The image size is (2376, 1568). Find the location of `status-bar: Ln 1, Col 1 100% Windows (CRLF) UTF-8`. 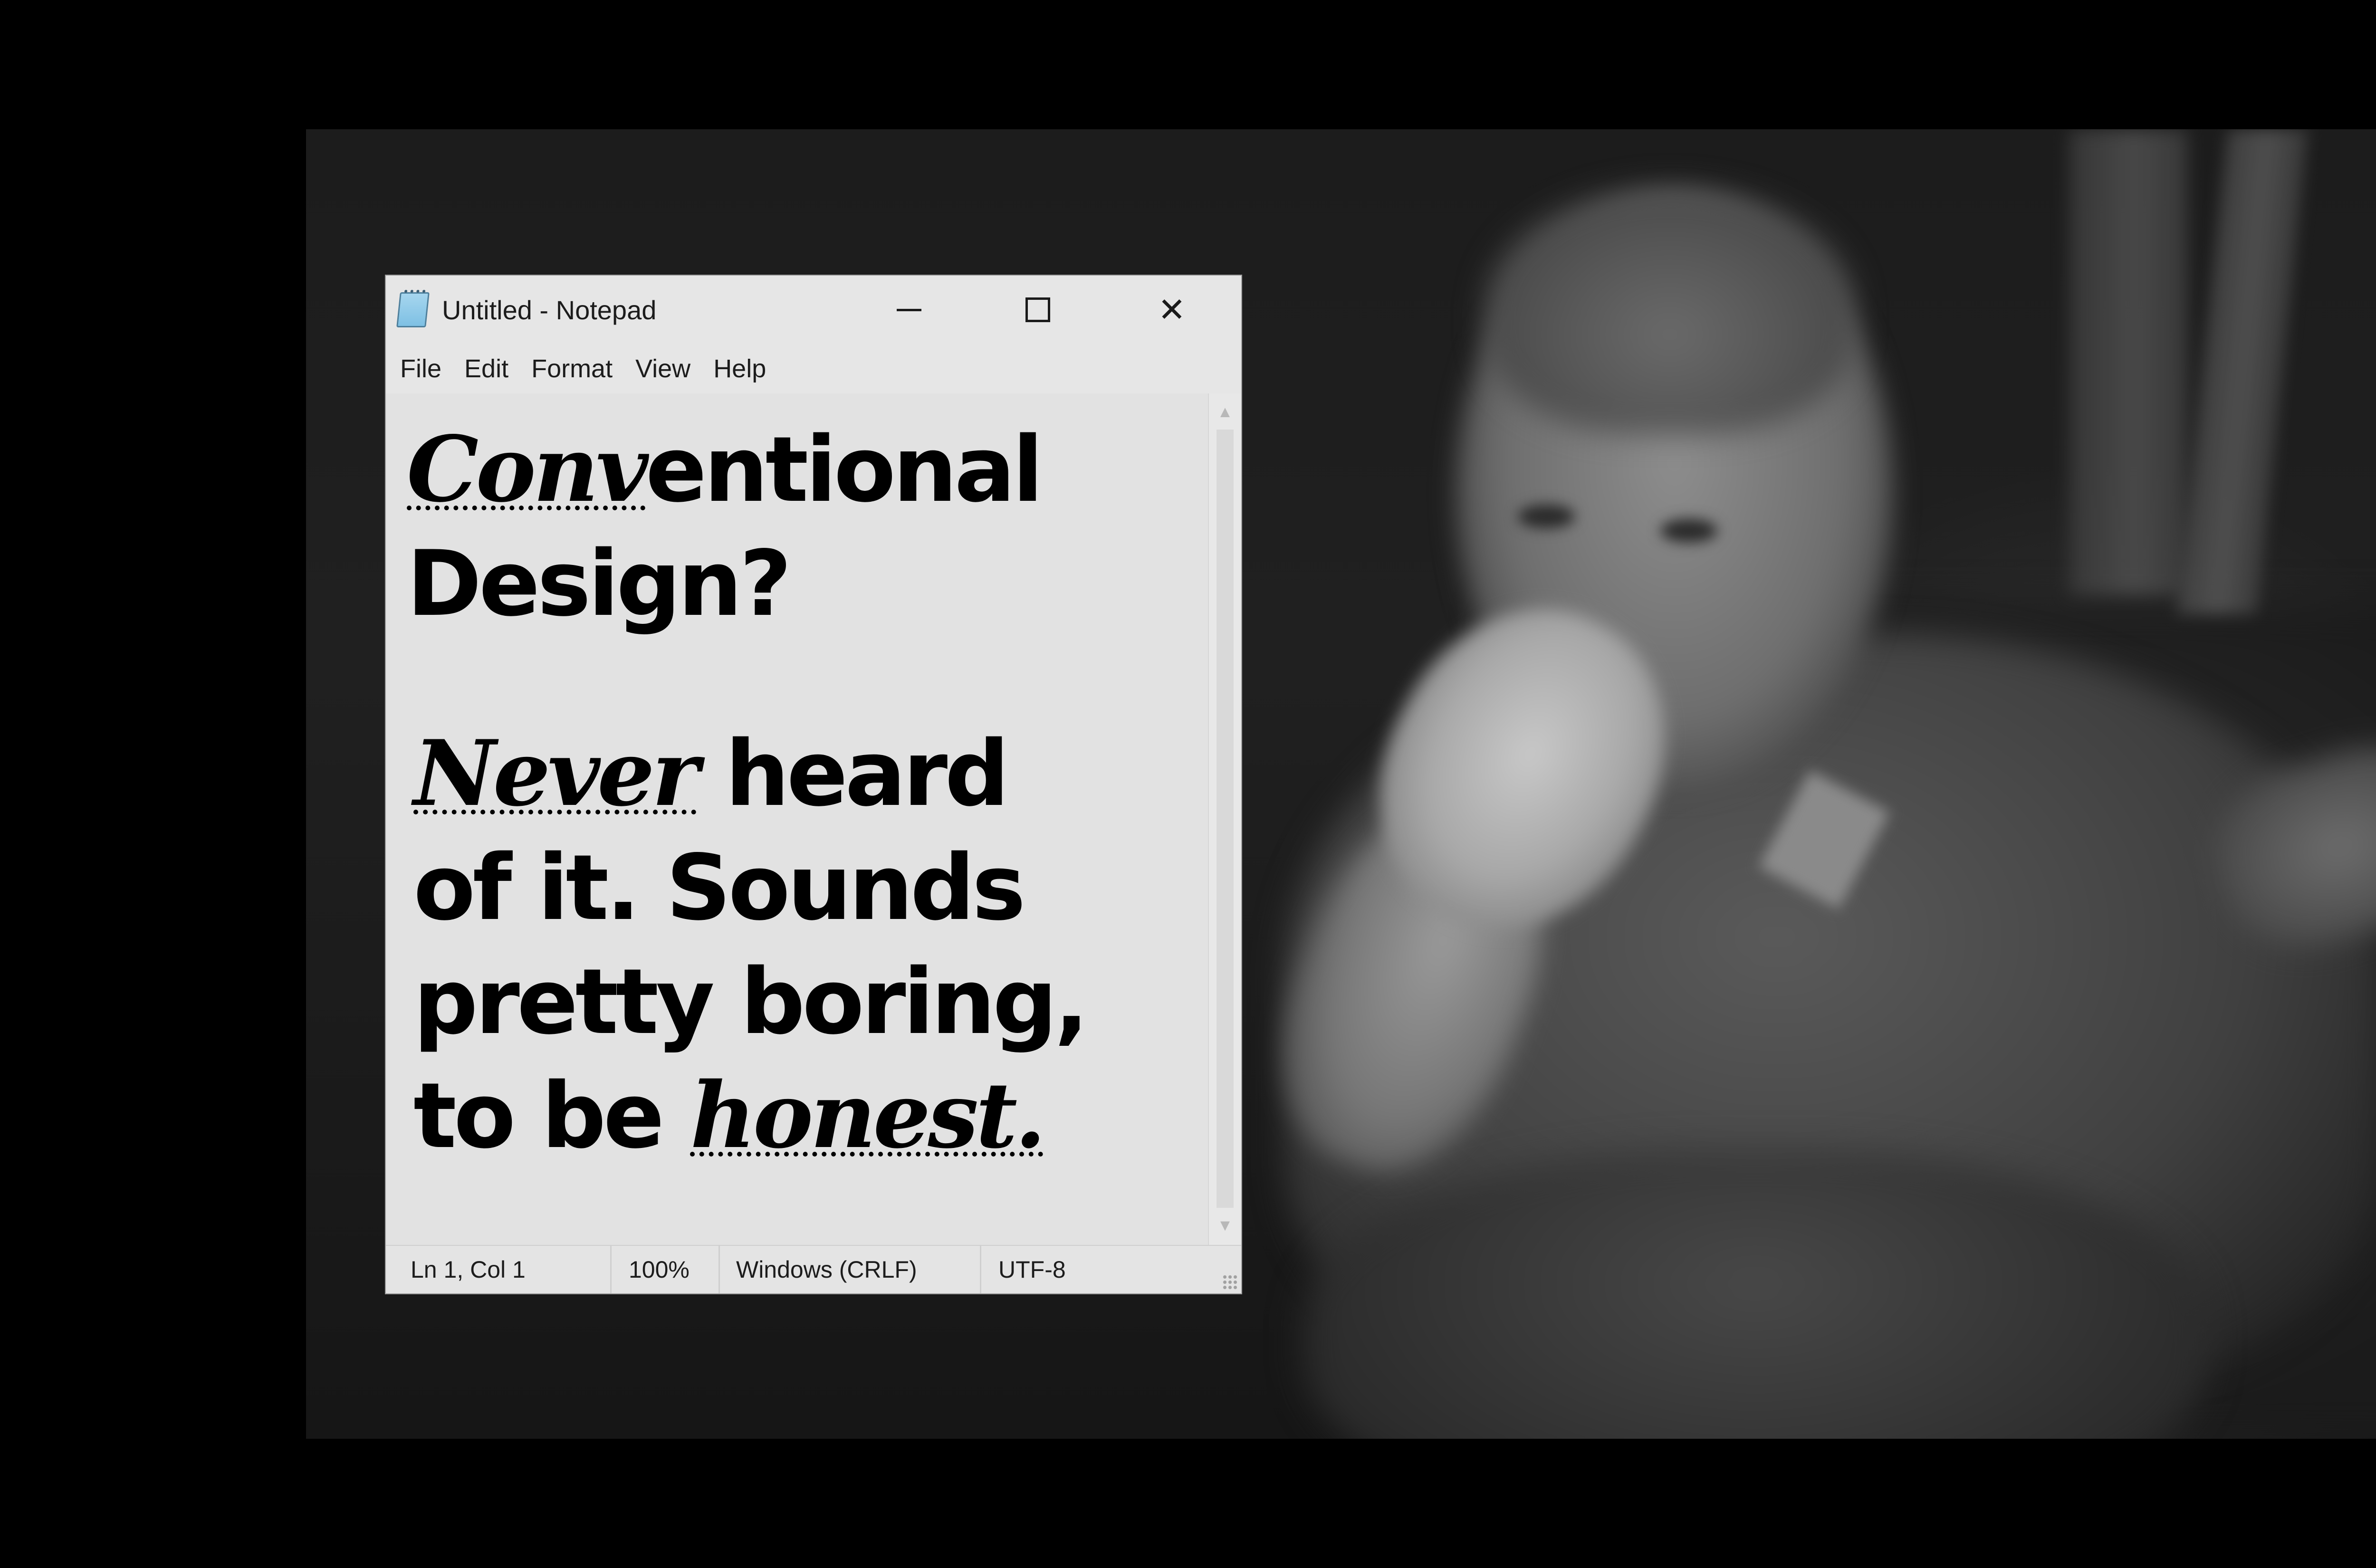

status-bar: Ln 1, Col 1 100% Windows (CRLF) UTF-8 is located at coordinates (813, 1269).